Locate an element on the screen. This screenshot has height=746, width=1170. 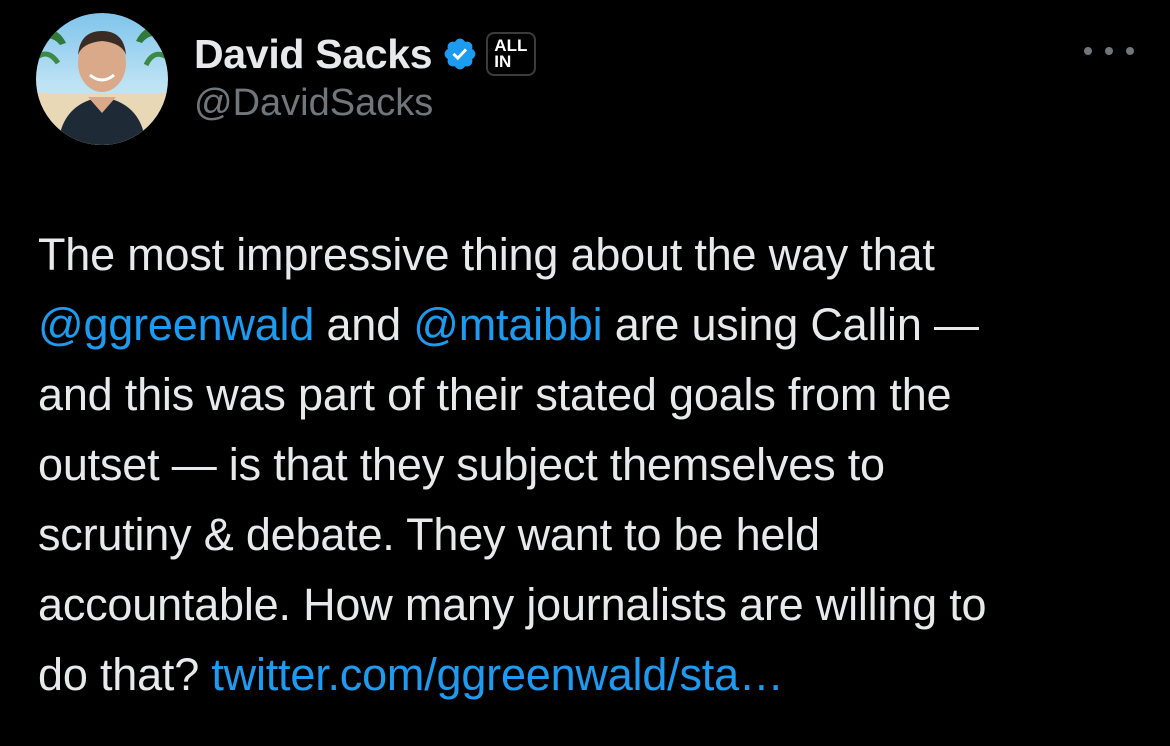
avatar is located at coordinates (102, 79).